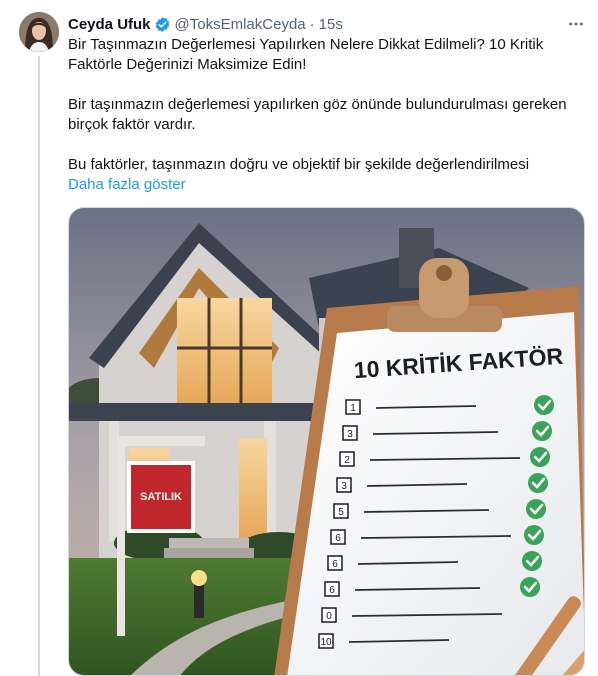  Describe the element at coordinates (341, 512) in the screenshot. I see `checklist-number: 5` at that location.